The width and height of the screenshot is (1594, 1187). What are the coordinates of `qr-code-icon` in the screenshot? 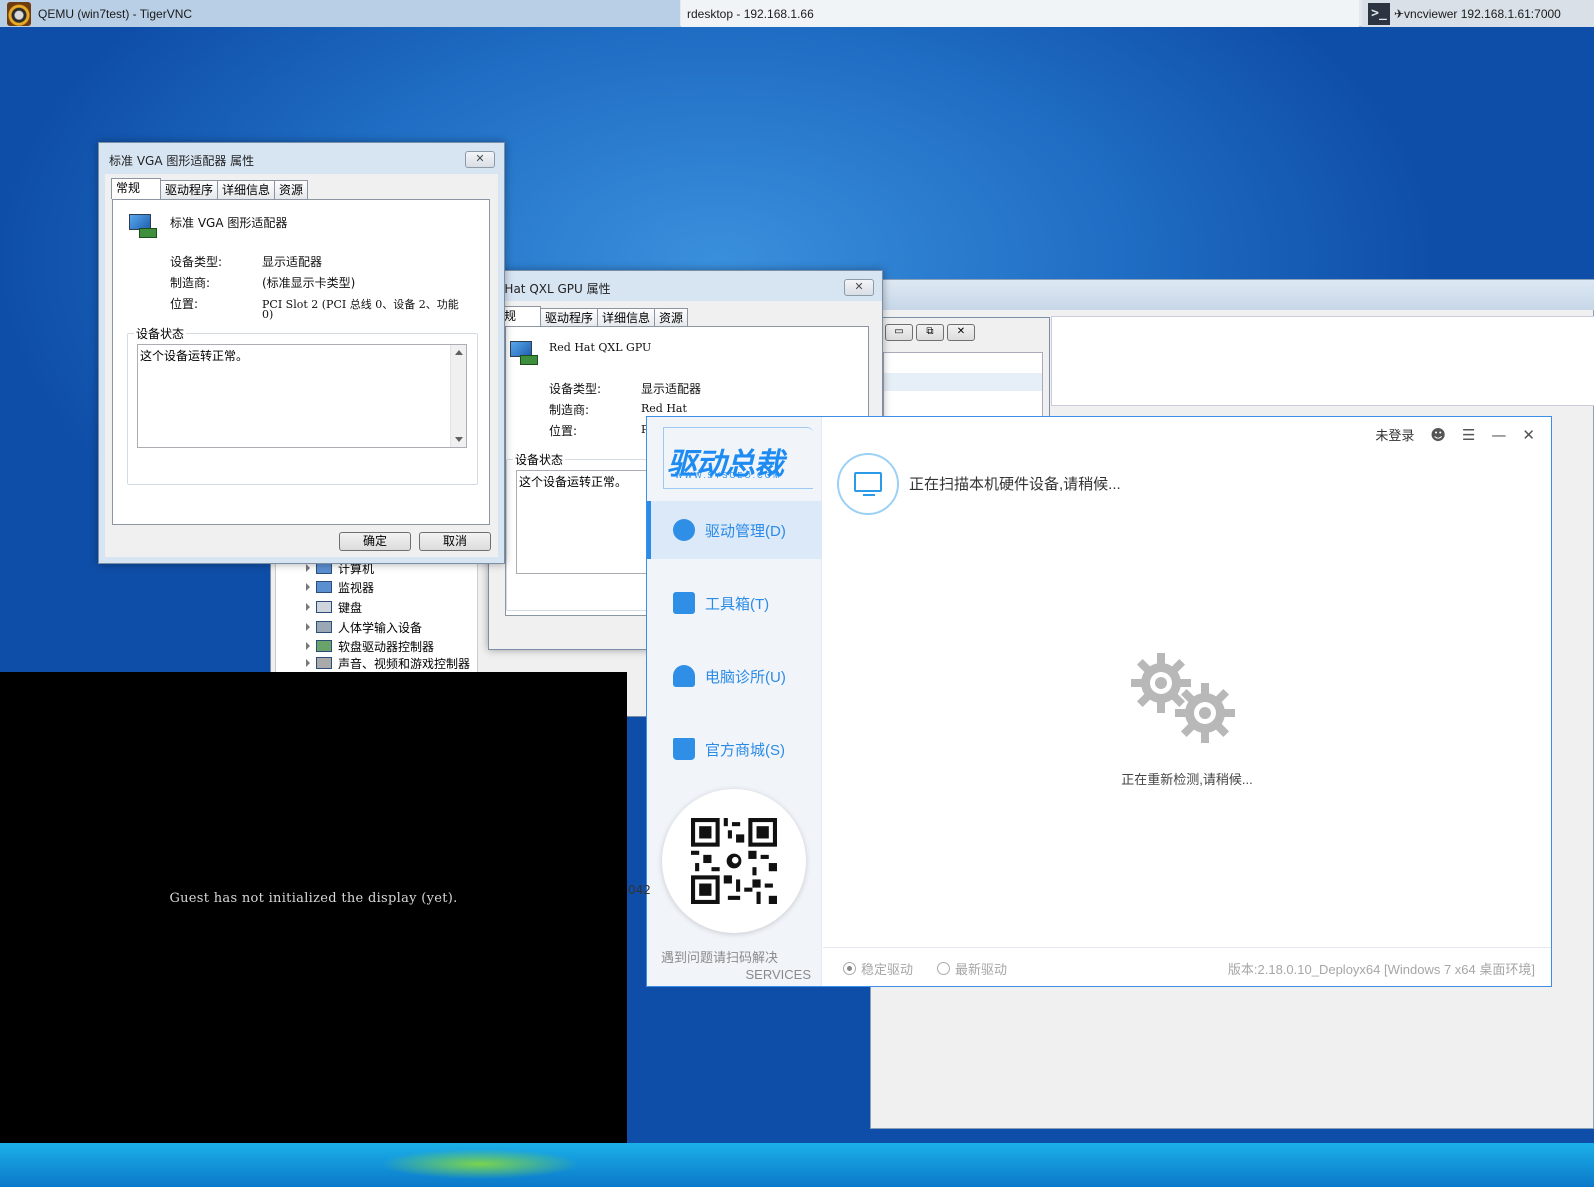 It's located at (734, 861).